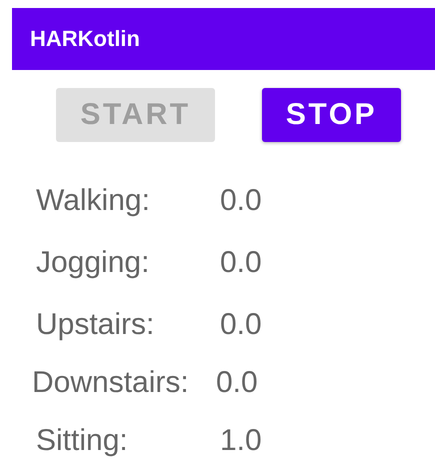 The height and width of the screenshot is (459, 435). I want to click on activity-value: 1.0, so click(241, 441).